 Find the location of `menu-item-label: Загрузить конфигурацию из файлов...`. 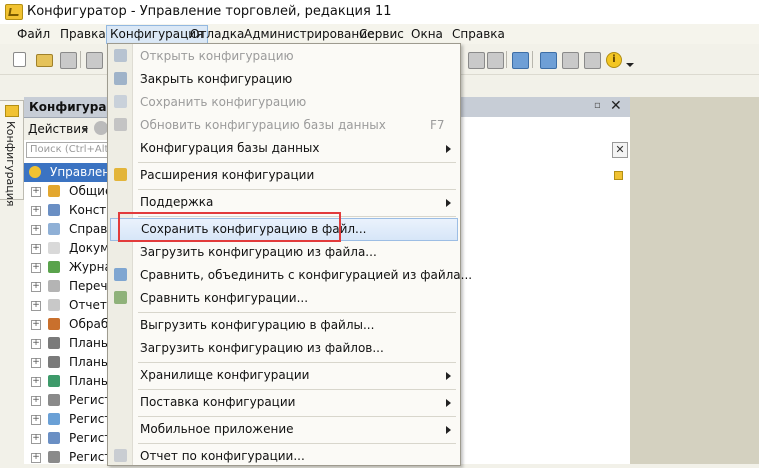

menu-item-label: Загрузить конфигурацию из файлов... is located at coordinates (262, 348).